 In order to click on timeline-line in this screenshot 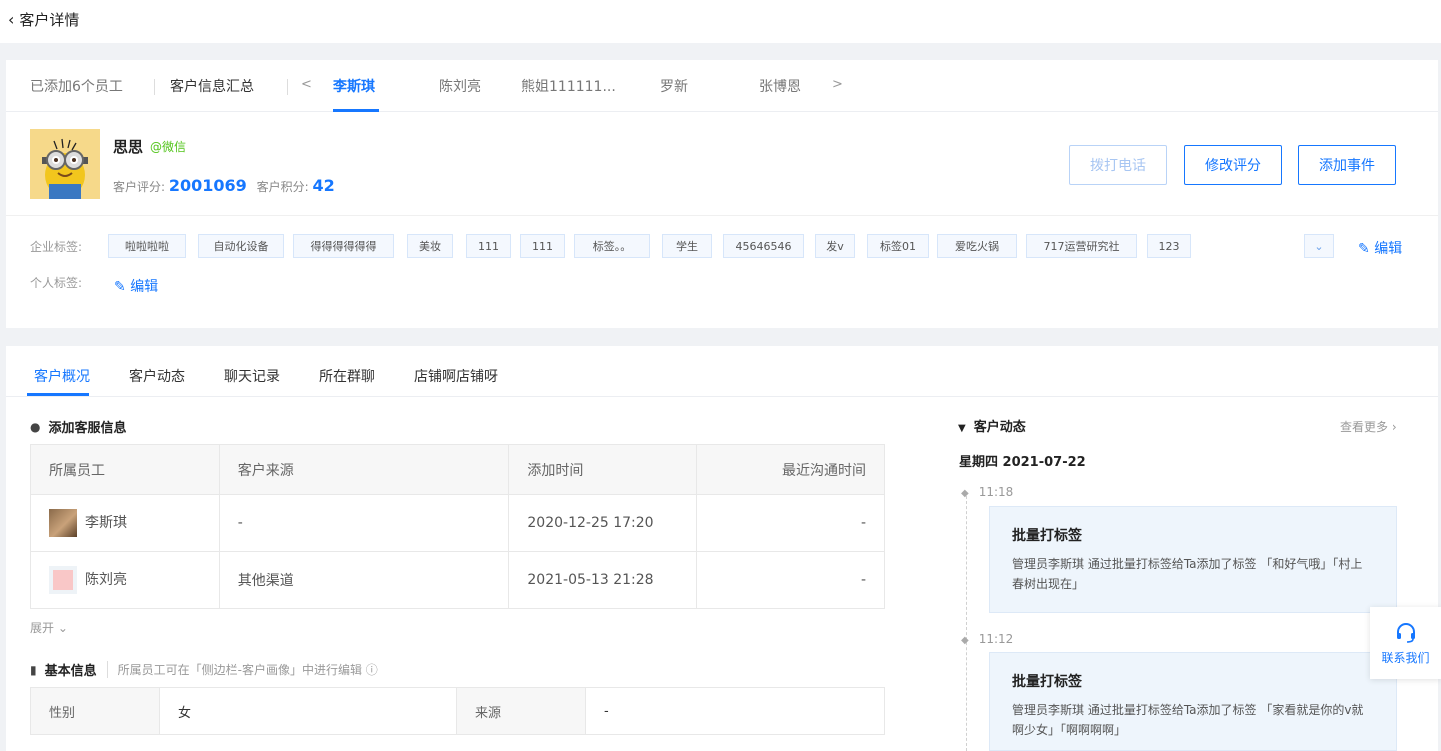, I will do `click(966, 623)`.